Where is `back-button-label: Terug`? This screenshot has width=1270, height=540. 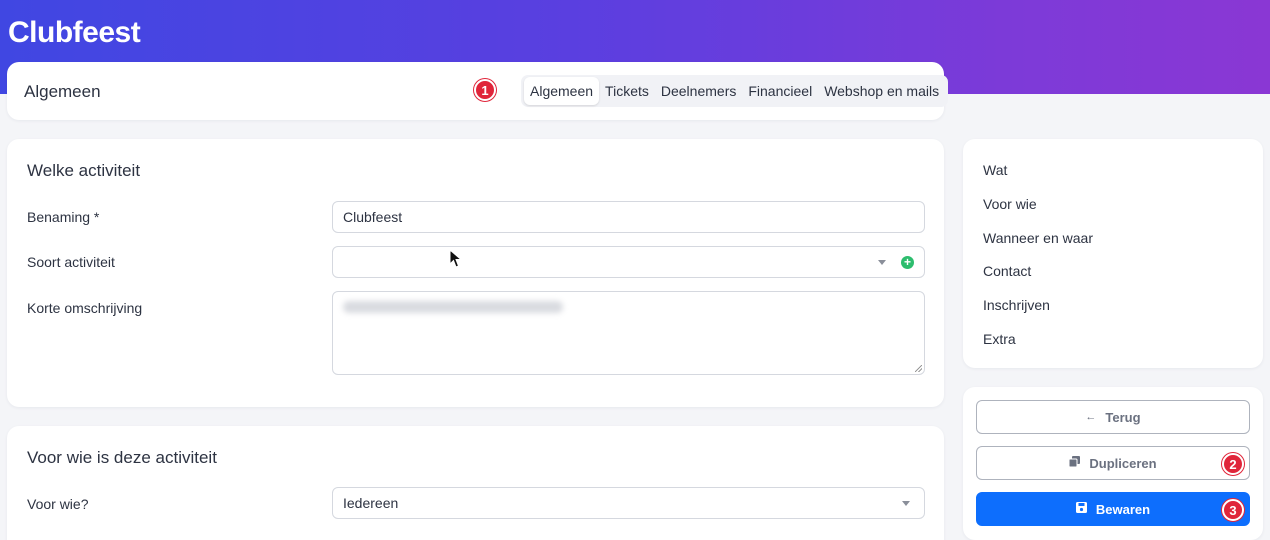
back-button-label: Terug is located at coordinates (1123, 417).